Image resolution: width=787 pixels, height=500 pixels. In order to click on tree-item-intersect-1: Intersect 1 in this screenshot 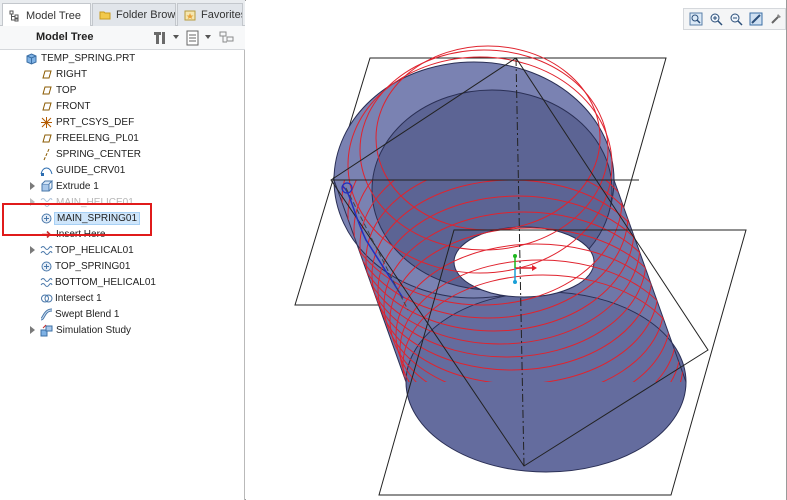, I will do `click(122, 298)`.